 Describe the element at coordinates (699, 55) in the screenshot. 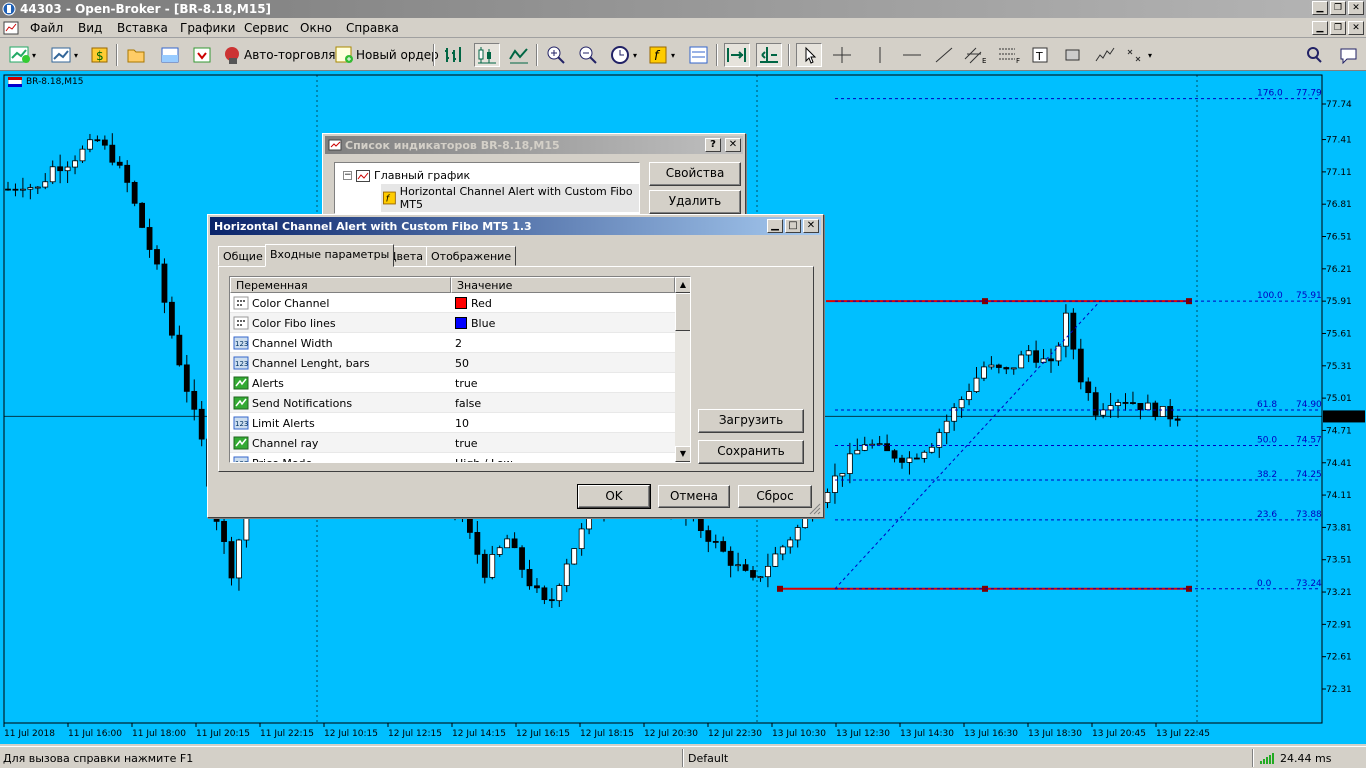

I see `templates-button` at that location.